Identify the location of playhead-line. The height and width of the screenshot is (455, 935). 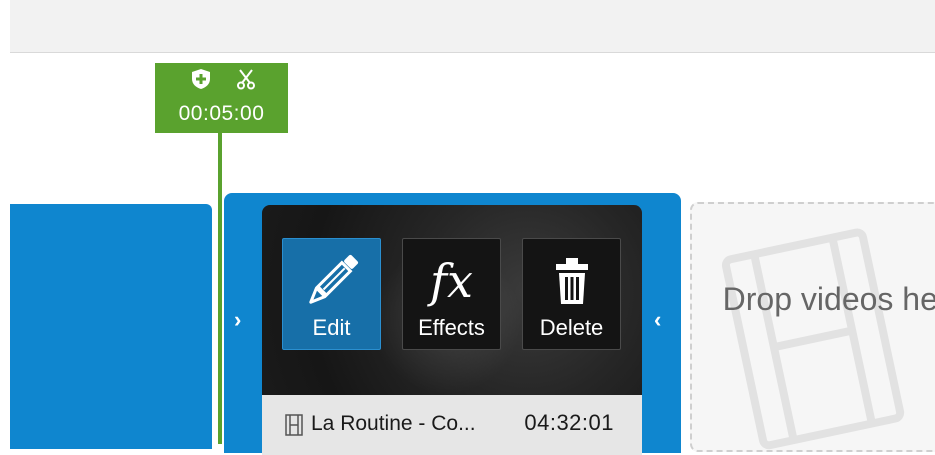
(220, 288).